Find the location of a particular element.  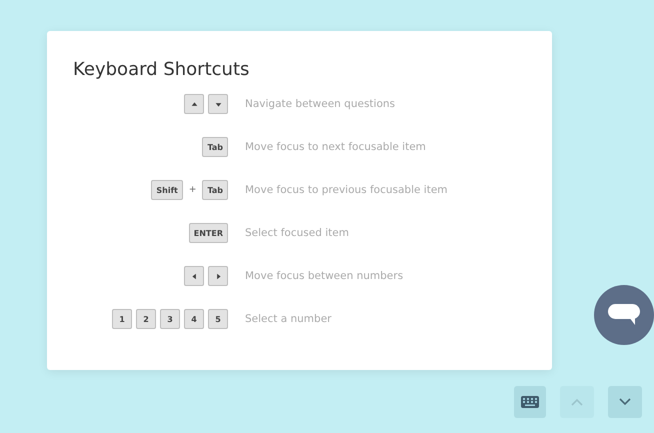

chat-bubble-icon is located at coordinates (624, 315).